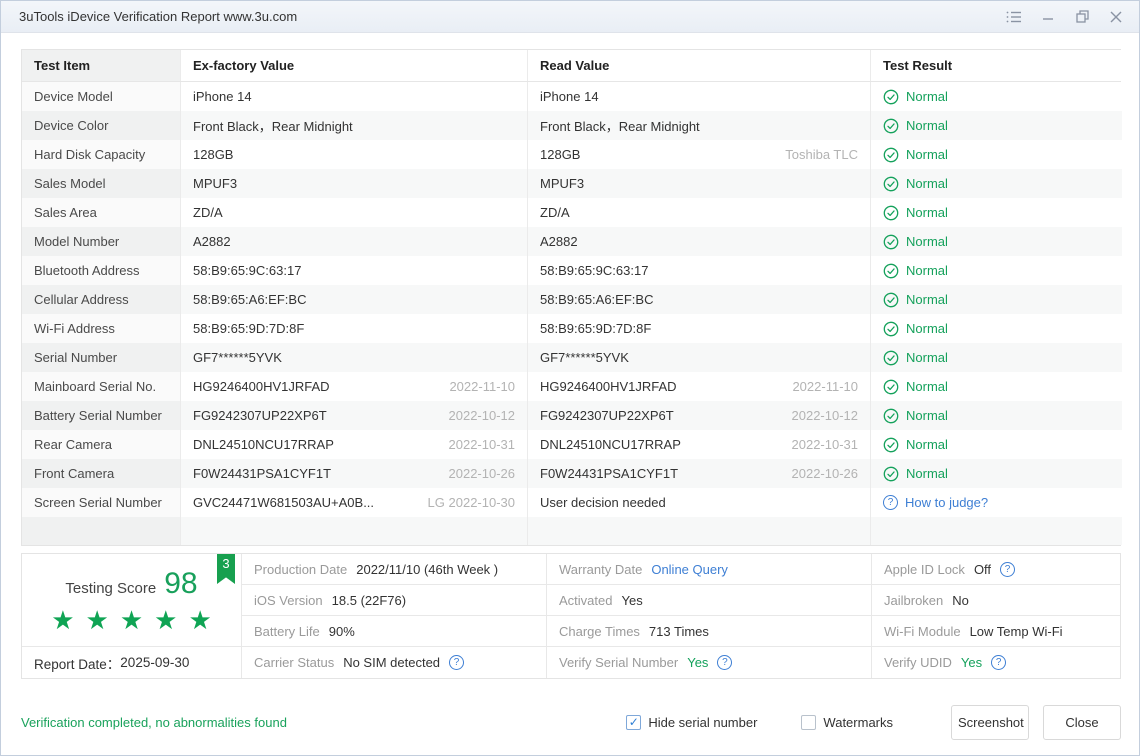  Describe the element at coordinates (101, 299) in the screenshot. I see `cell-test-item: Cellular Address` at that location.